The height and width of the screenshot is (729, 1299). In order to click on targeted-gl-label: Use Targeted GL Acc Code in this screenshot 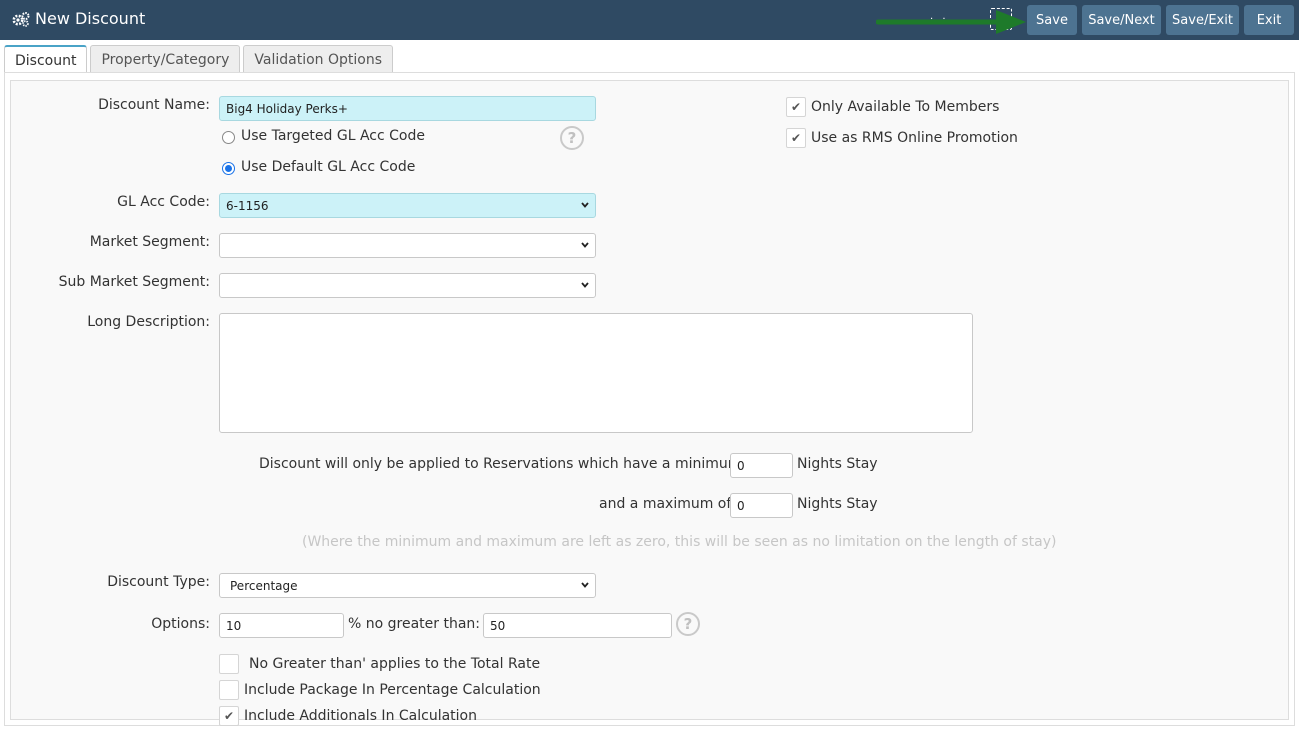, I will do `click(333, 136)`.